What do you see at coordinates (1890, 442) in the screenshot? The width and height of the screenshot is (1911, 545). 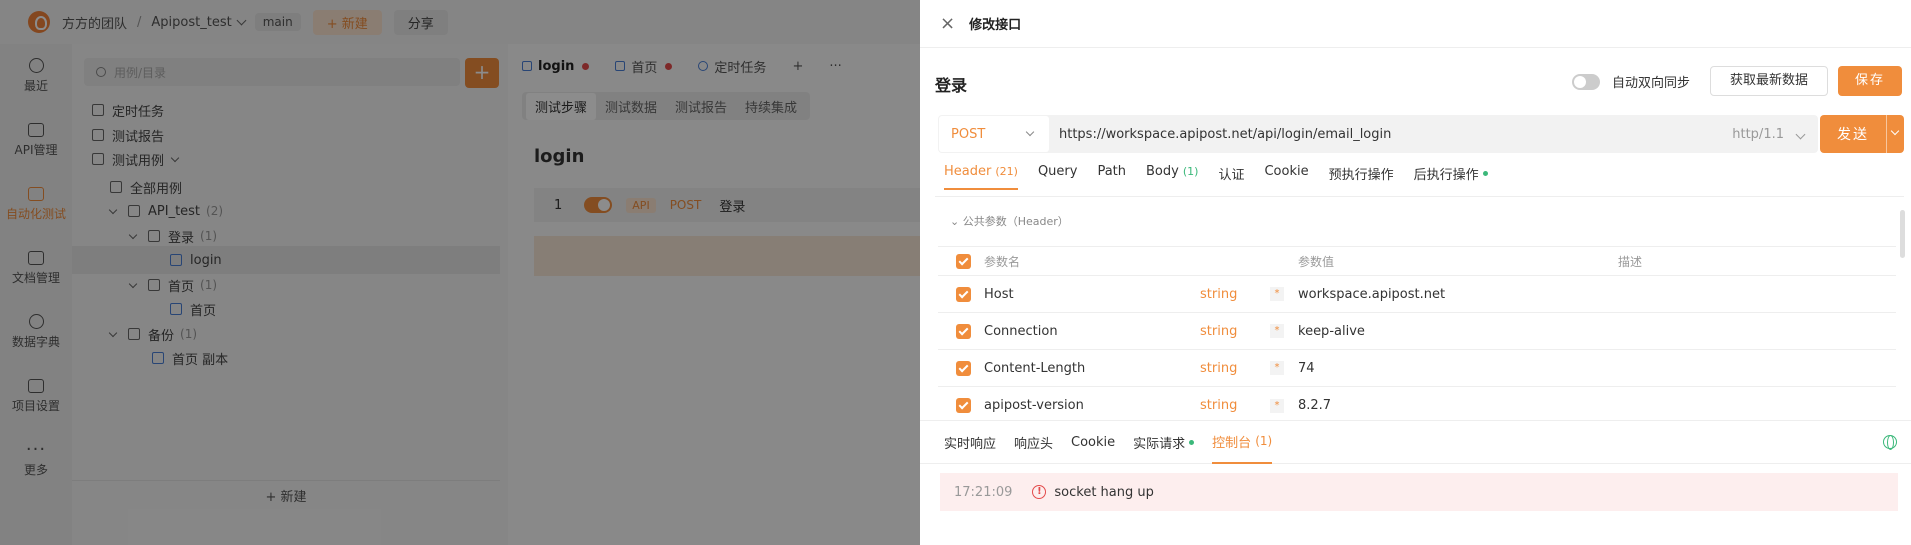 I see `globe-icon` at bounding box center [1890, 442].